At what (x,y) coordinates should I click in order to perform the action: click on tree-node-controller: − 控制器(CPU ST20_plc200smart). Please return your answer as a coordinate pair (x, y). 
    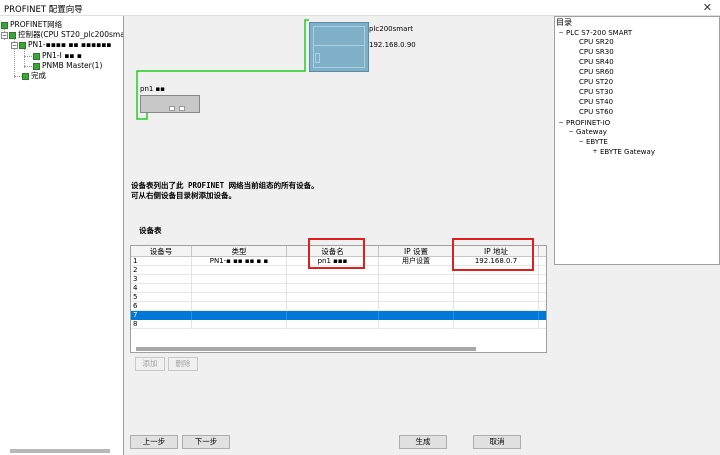
    Looking at the image, I should click on (62, 35).